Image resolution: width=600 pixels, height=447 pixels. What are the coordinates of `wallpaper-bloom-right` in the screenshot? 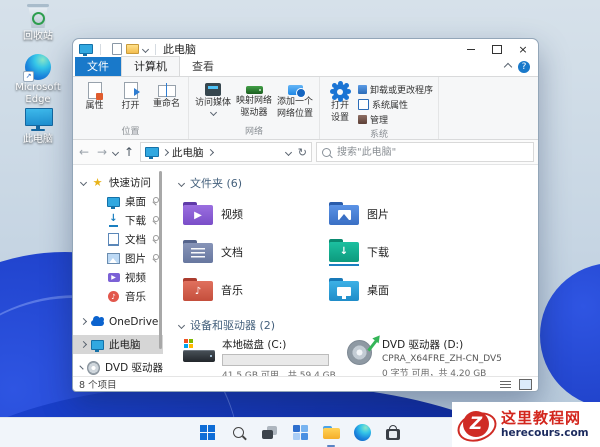 It's located at (570, 335).